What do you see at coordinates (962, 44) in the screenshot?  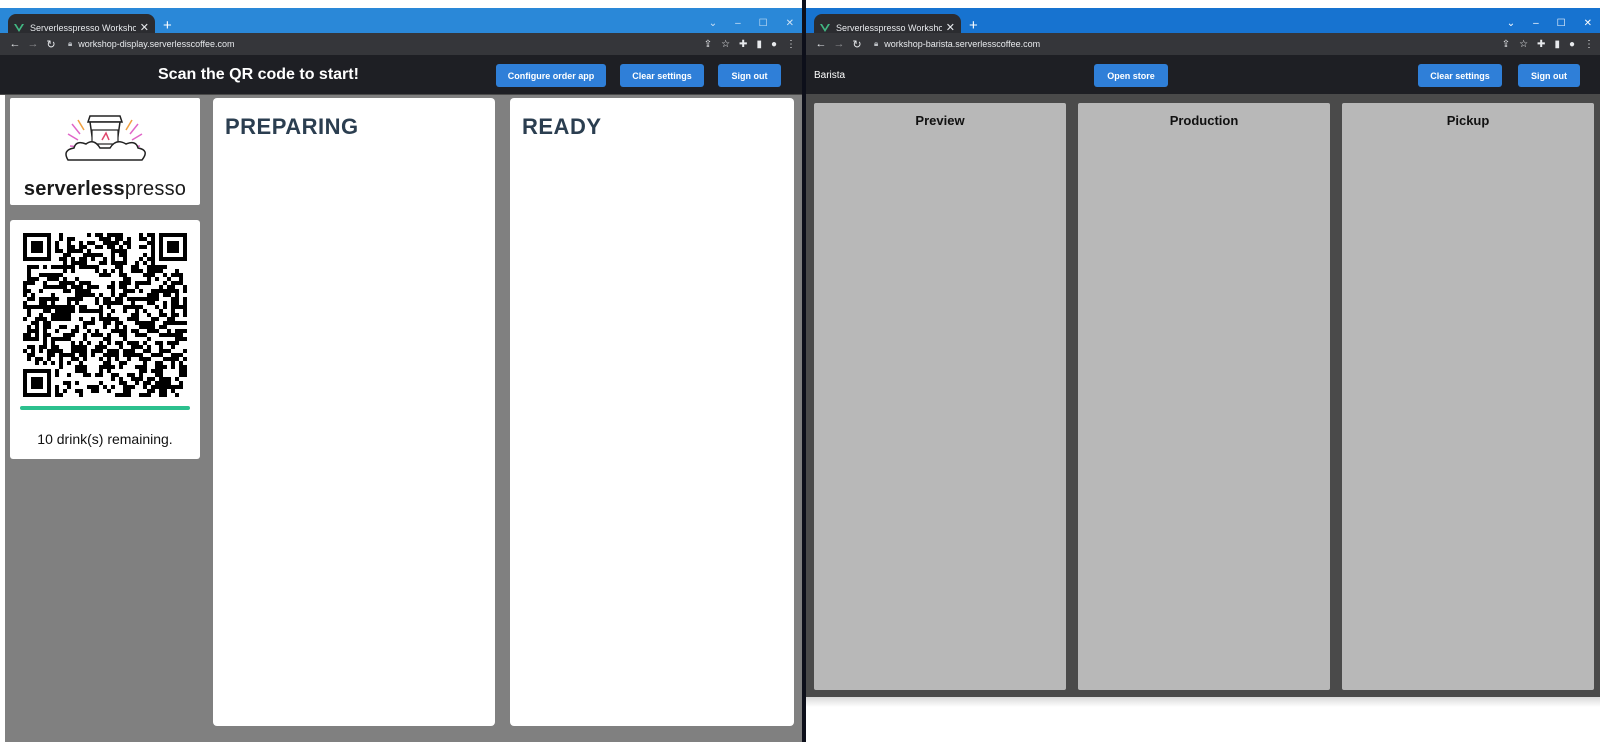 I see `url-text: workshop-barista.serverlesscoffee.com` at bounding box center [962, 44].